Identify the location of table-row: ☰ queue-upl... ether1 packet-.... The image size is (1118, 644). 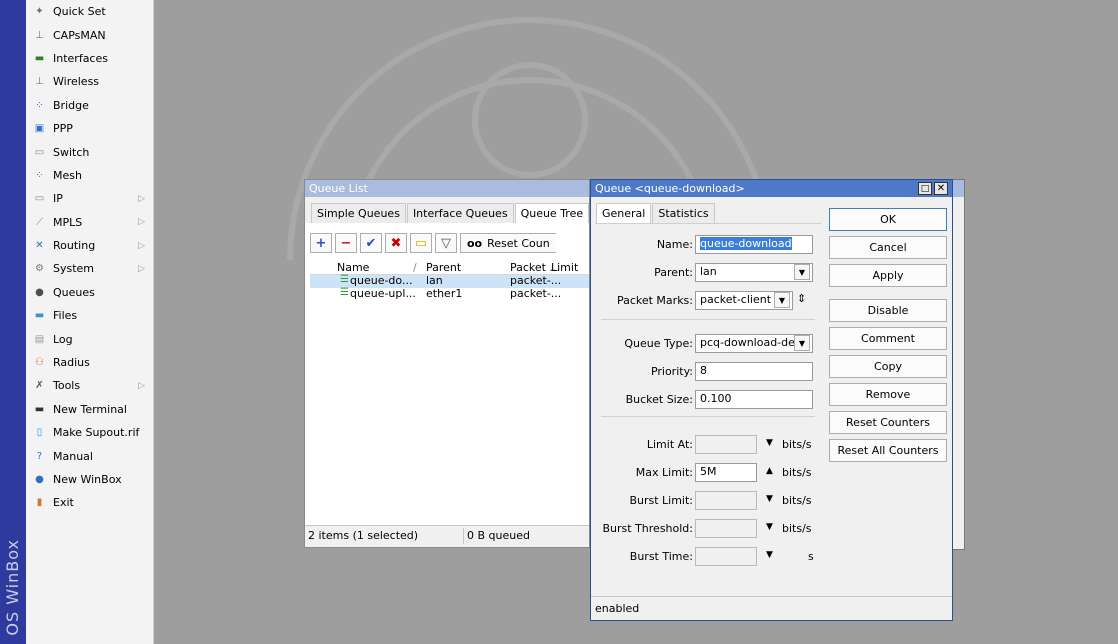
(449, 294).